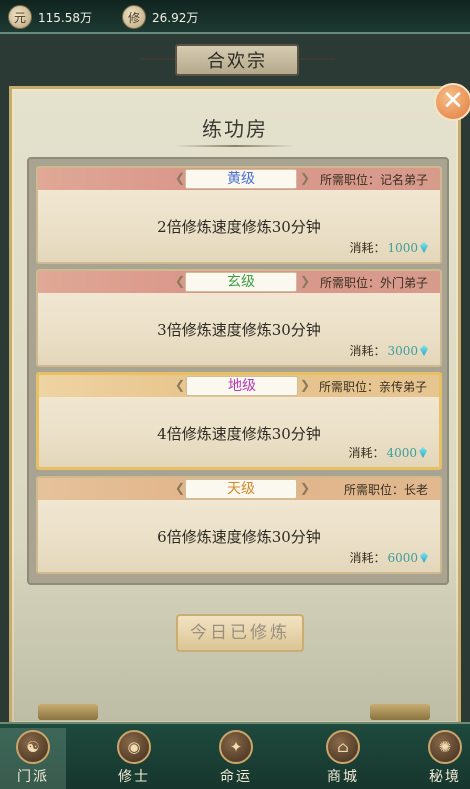  Describe the element at coordinates (373, 283) in the screenshot. I see `requirement-text: 所需职位：外门弟子` at that location.